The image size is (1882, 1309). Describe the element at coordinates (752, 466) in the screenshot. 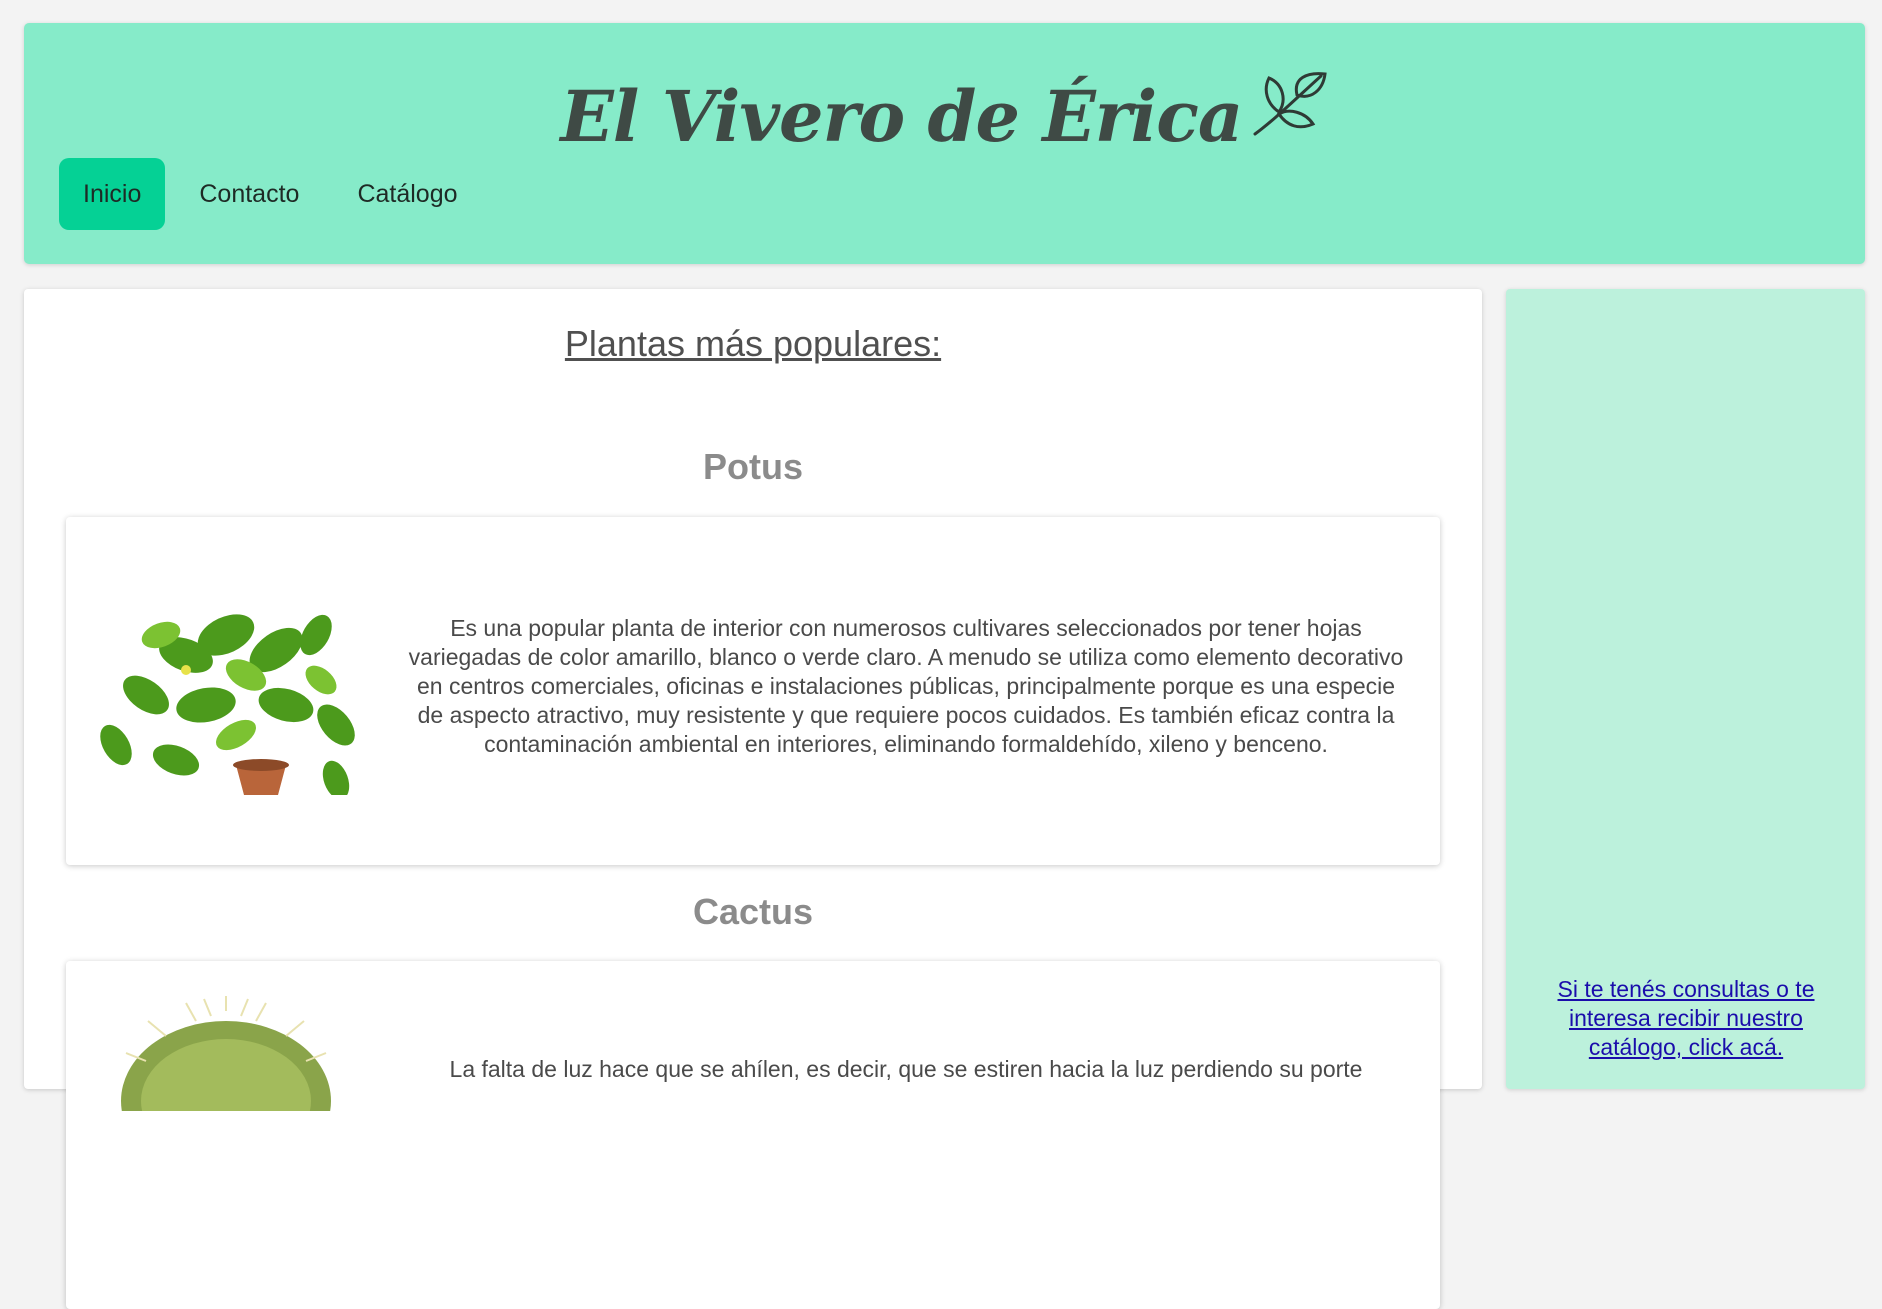

I see `plant-name-potus: Potus` at that location.